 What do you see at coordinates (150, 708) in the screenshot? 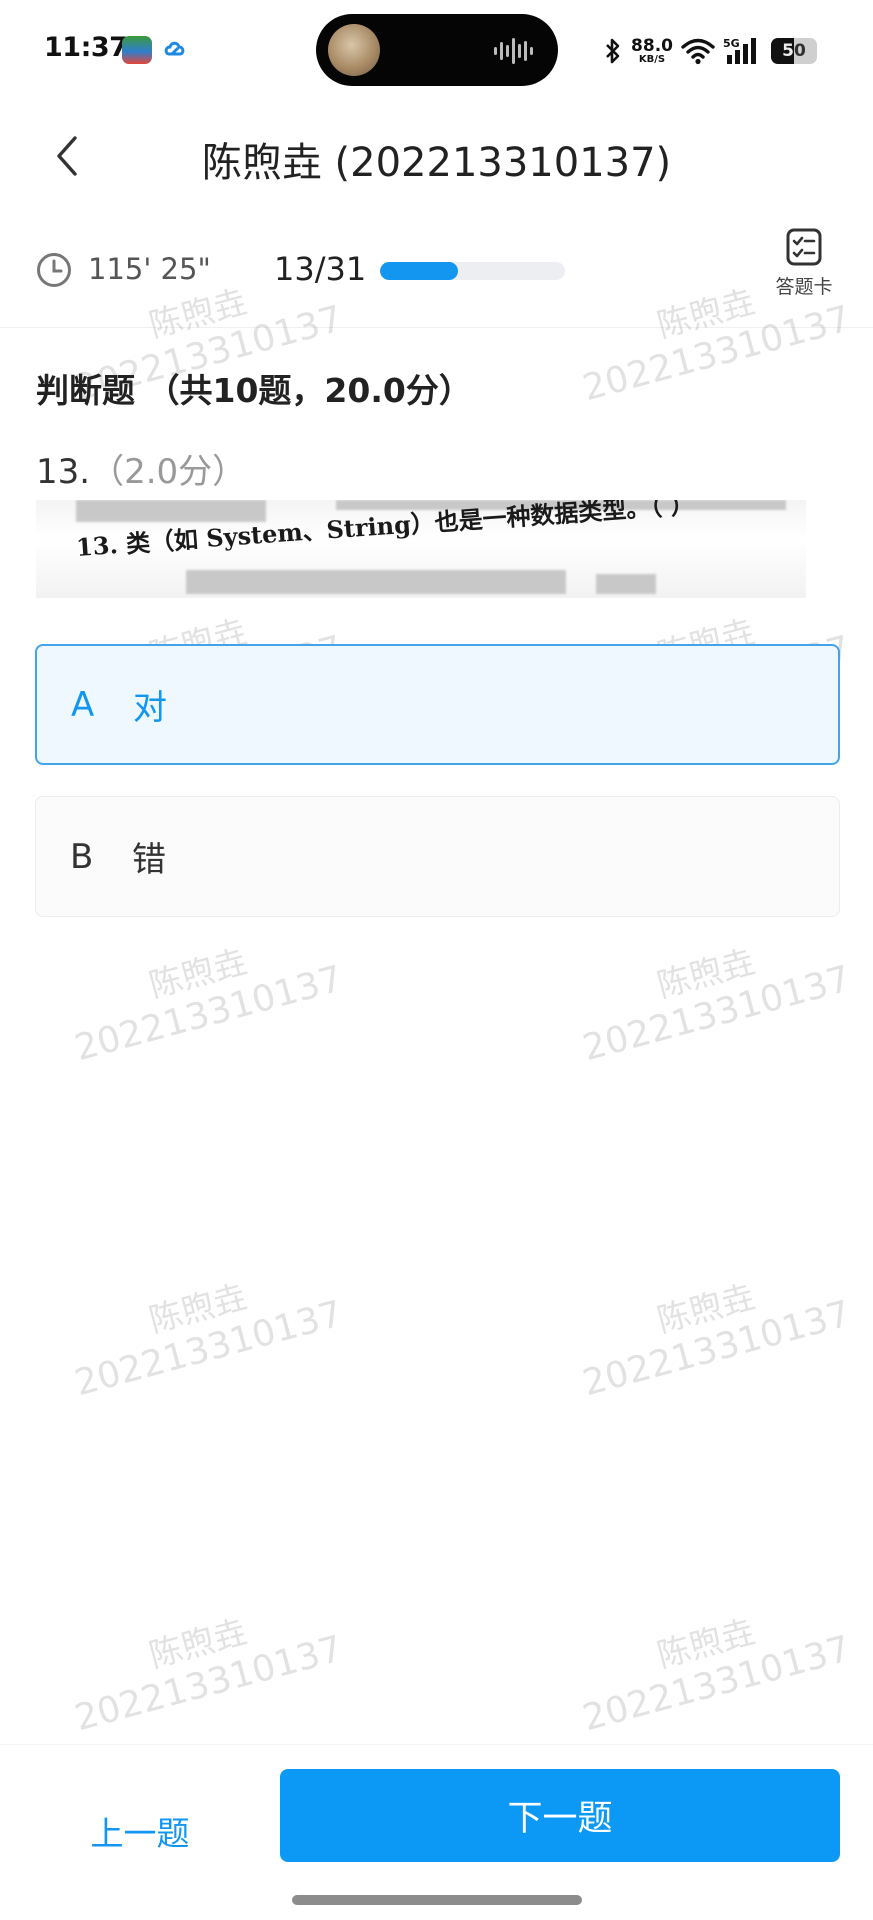
I see `option-text: 对` at bounding box center [150, 708].